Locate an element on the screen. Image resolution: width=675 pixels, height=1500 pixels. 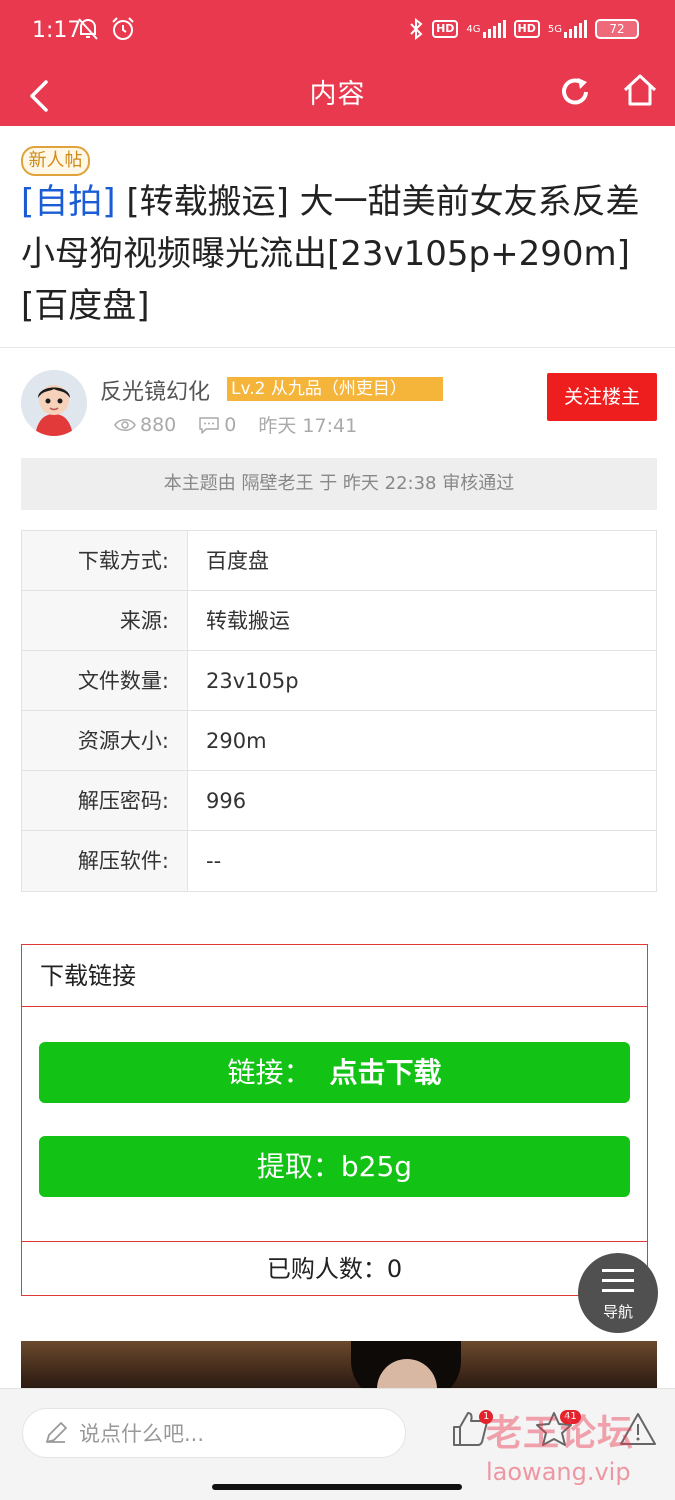
row-value: 转载搬运 is located at coordinates (248, 621).